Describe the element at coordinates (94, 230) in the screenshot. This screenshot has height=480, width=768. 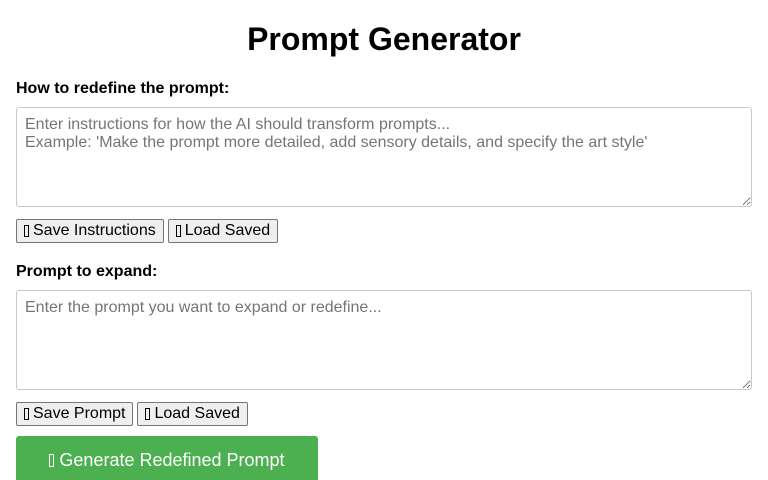
I see `save-instructions-label: Save Instructions` at that location.